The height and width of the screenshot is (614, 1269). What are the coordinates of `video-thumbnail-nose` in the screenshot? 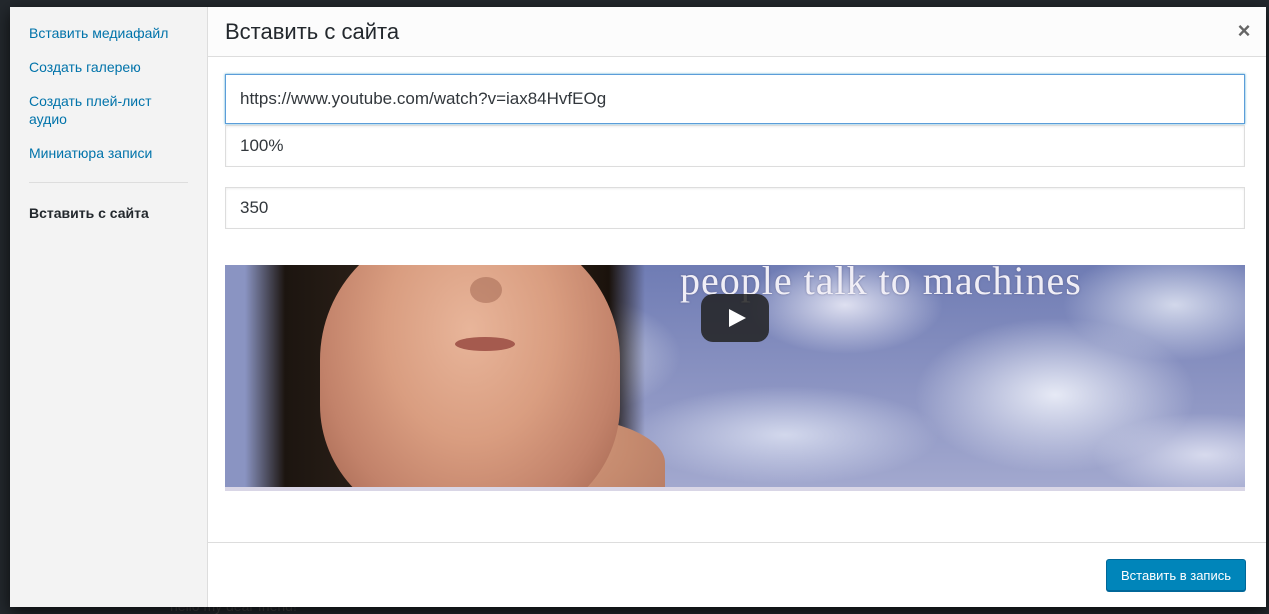 It's located at (486, 290).